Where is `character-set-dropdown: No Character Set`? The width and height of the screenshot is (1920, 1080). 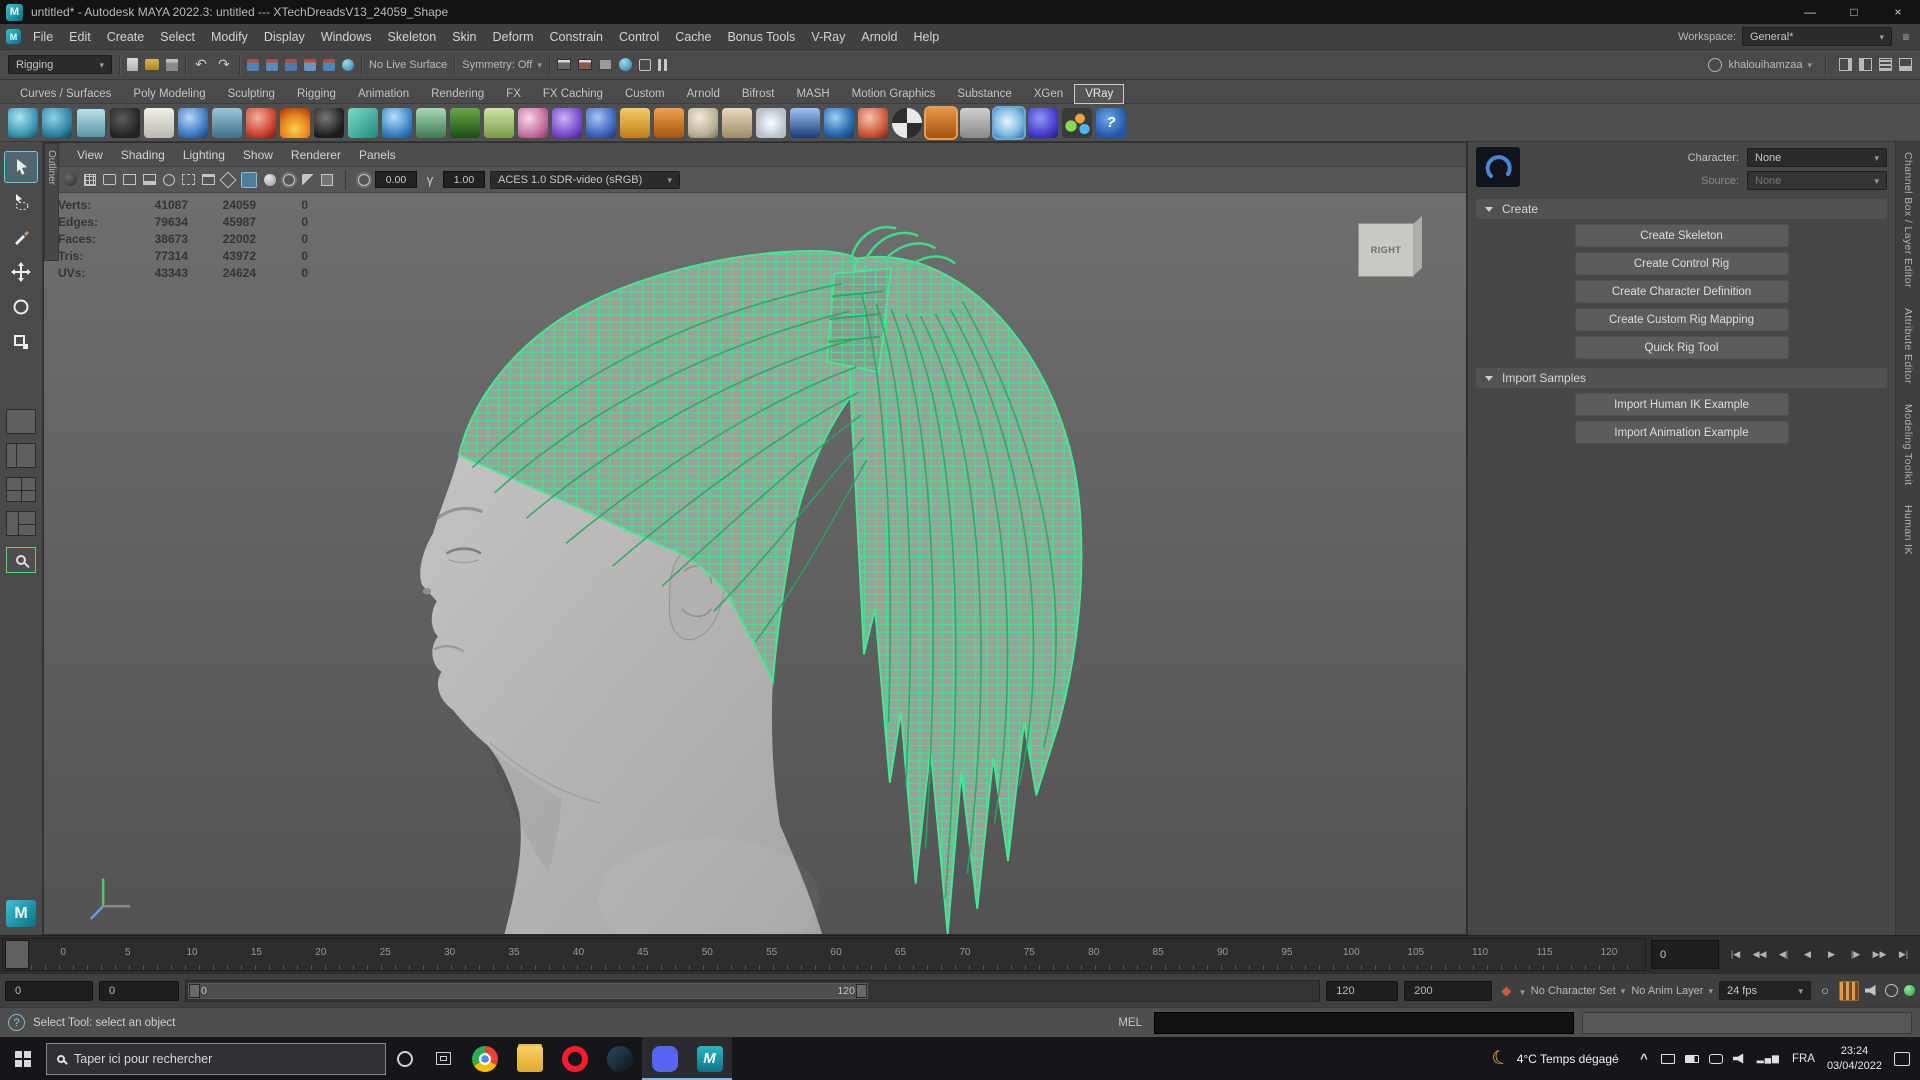 character-set-dropdown: No Character Set is located at coordinates (1578, 991).